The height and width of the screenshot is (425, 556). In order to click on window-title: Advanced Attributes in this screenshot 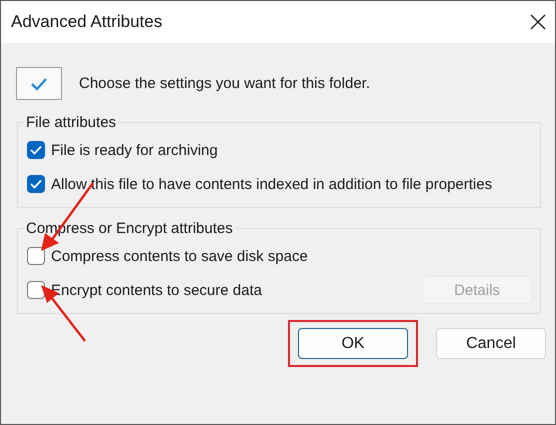, I will do `click(86, 22)`.